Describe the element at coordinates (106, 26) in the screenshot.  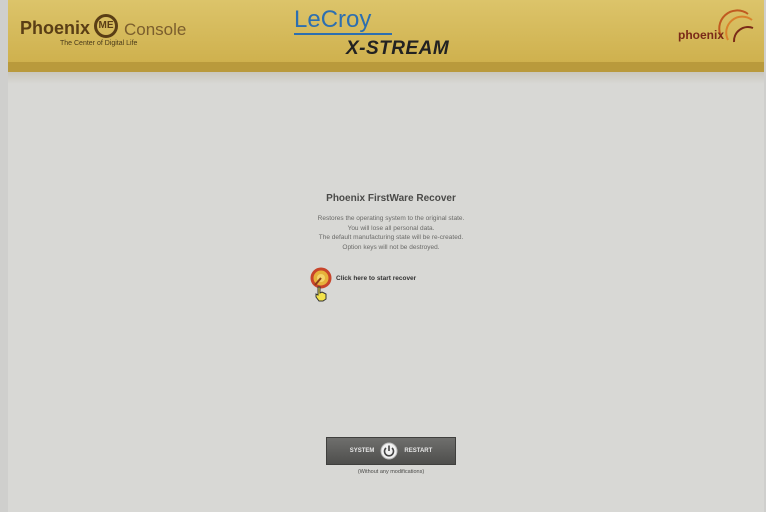
I see `cme-badge-icon: ME` at that location.